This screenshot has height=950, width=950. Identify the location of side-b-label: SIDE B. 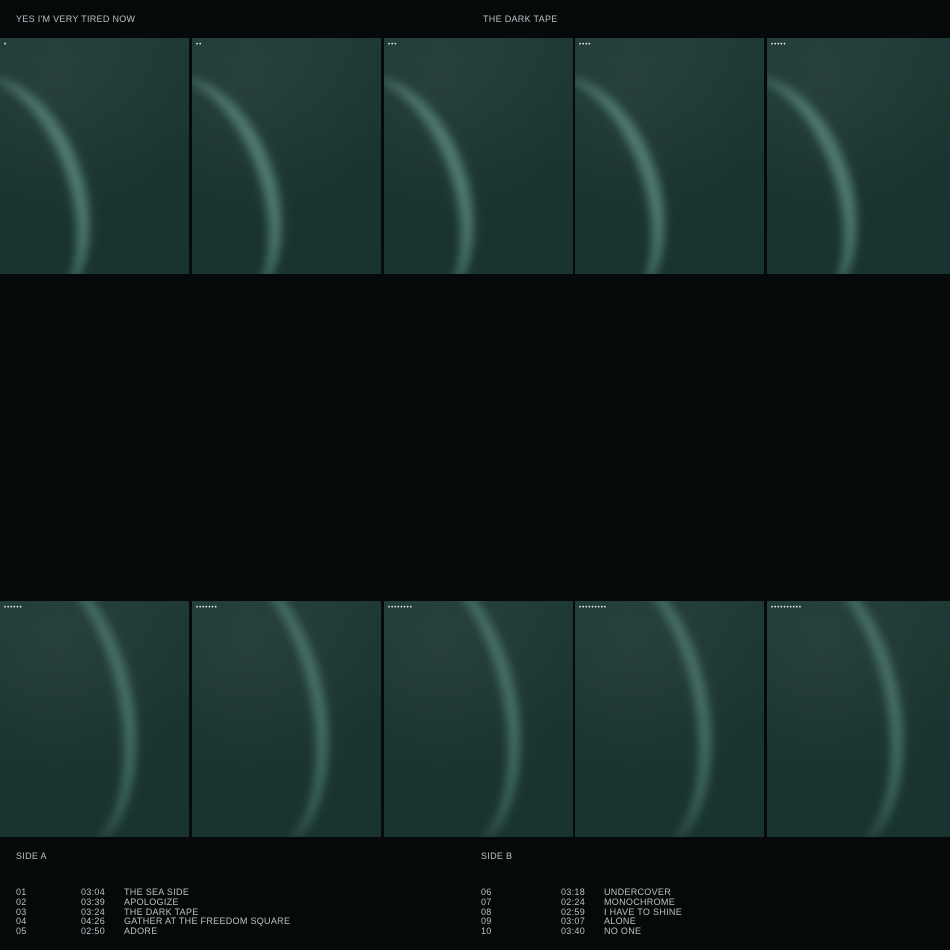
(497, 856).